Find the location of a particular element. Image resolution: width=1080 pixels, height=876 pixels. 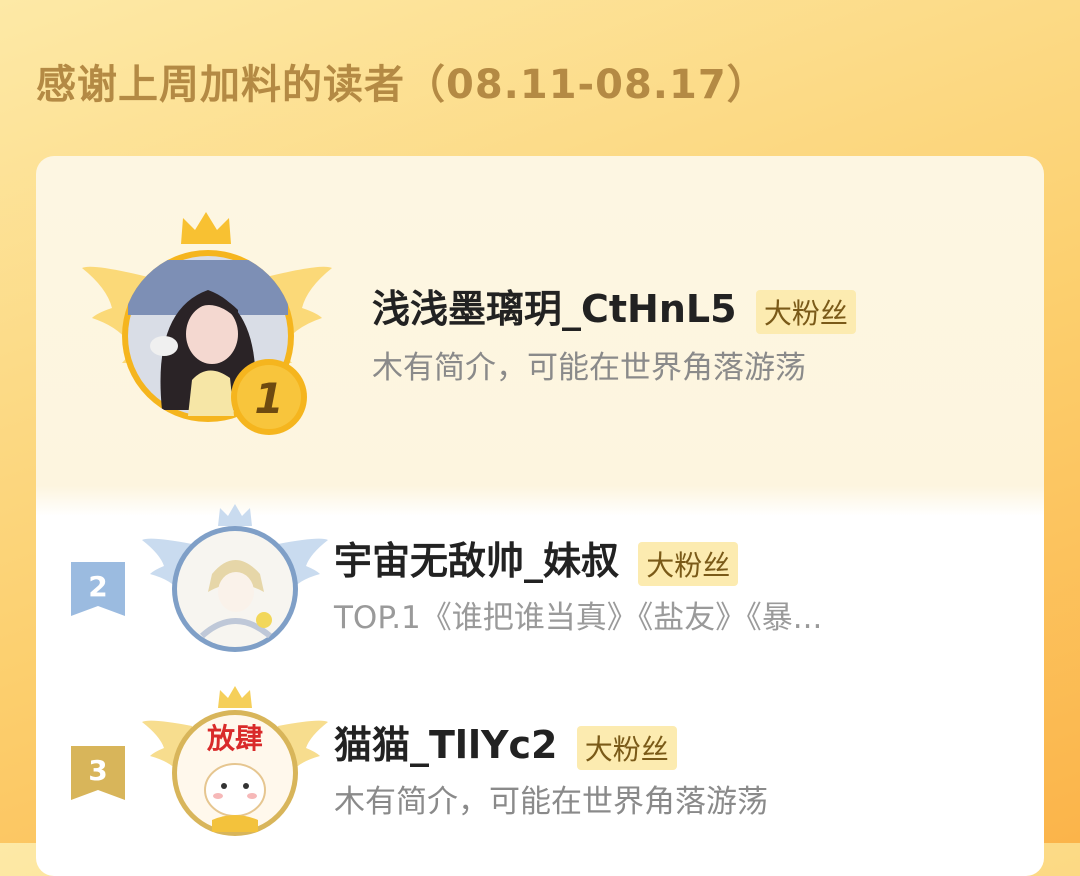

rank-flag-icon: 2 is located at coordinates (98, 589).